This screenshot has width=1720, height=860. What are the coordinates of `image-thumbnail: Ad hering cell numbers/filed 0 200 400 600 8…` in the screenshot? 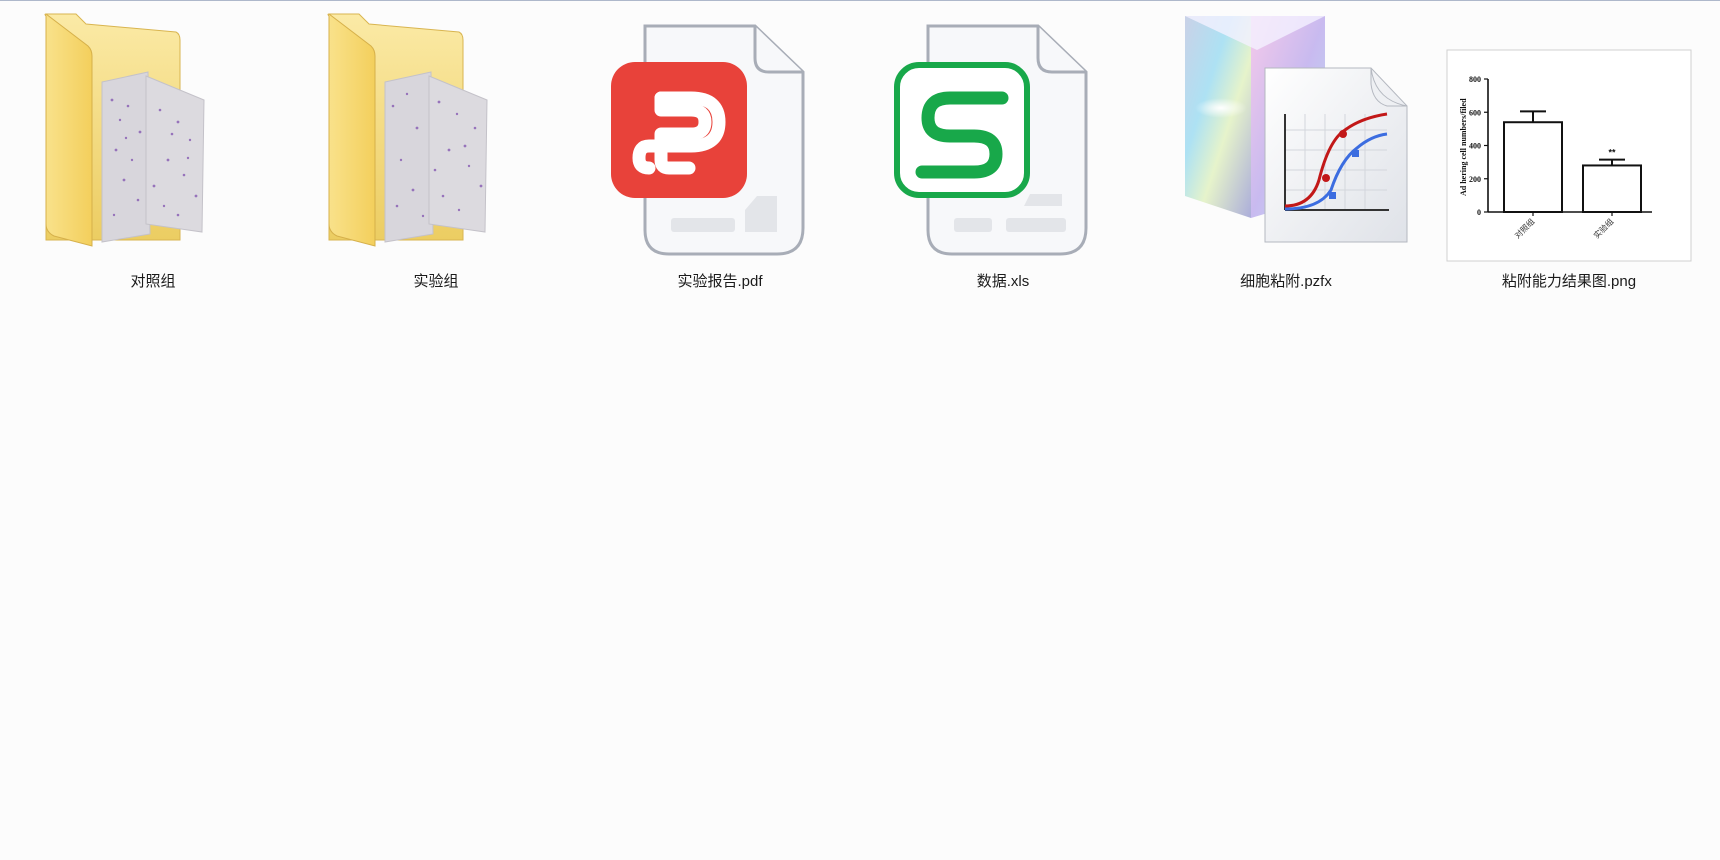 It's located at (1569, 137).